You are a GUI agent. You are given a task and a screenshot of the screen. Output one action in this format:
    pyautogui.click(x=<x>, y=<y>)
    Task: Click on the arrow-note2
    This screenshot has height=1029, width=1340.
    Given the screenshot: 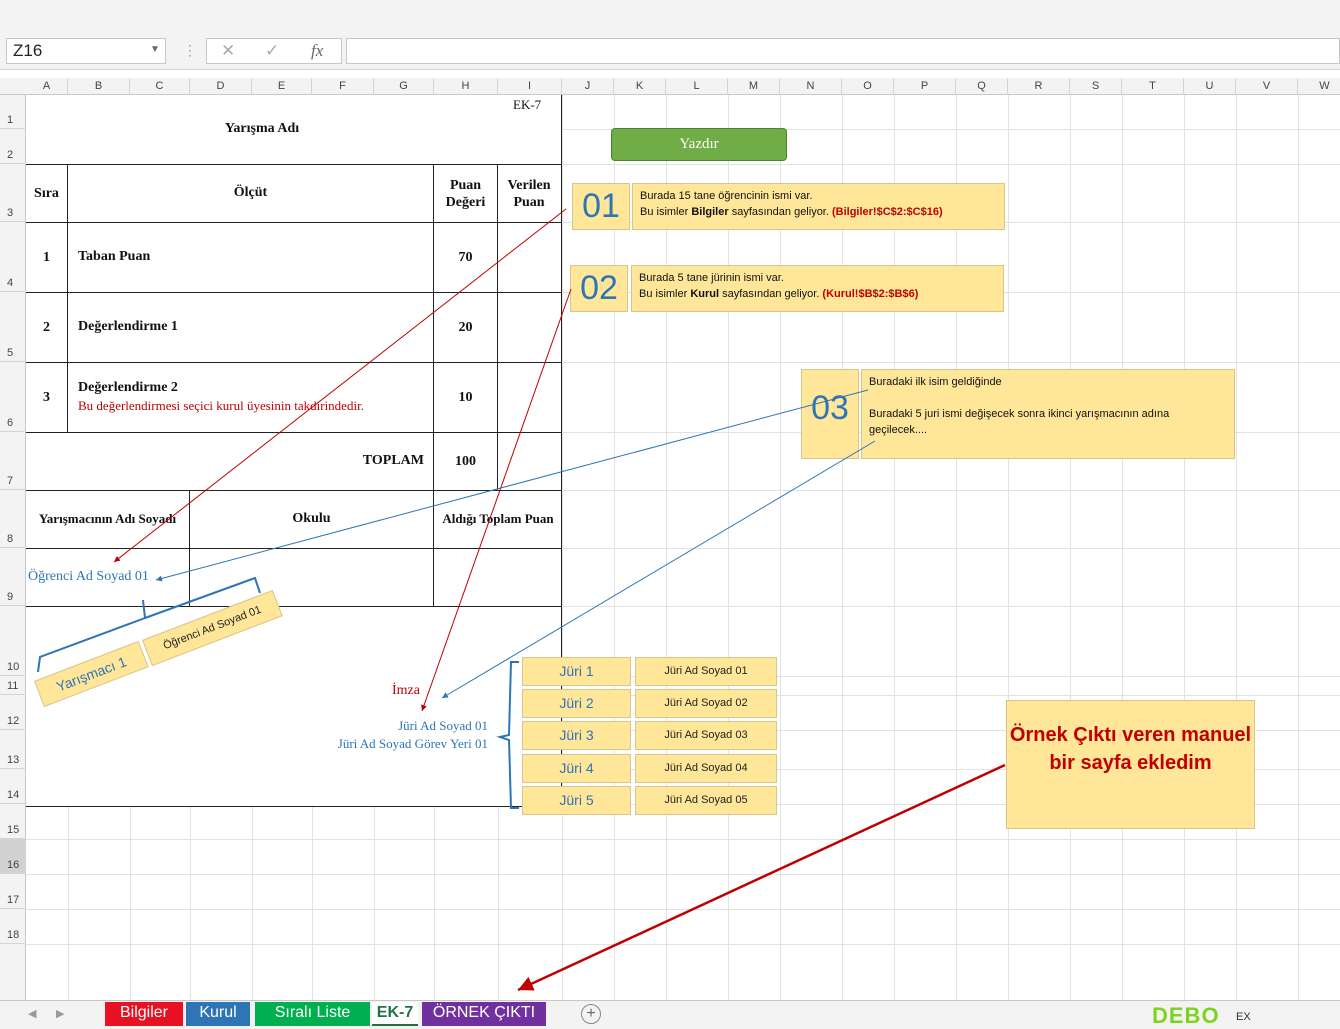 What is the action you would take?
    pyautogui.click(x=496, y=500)
    